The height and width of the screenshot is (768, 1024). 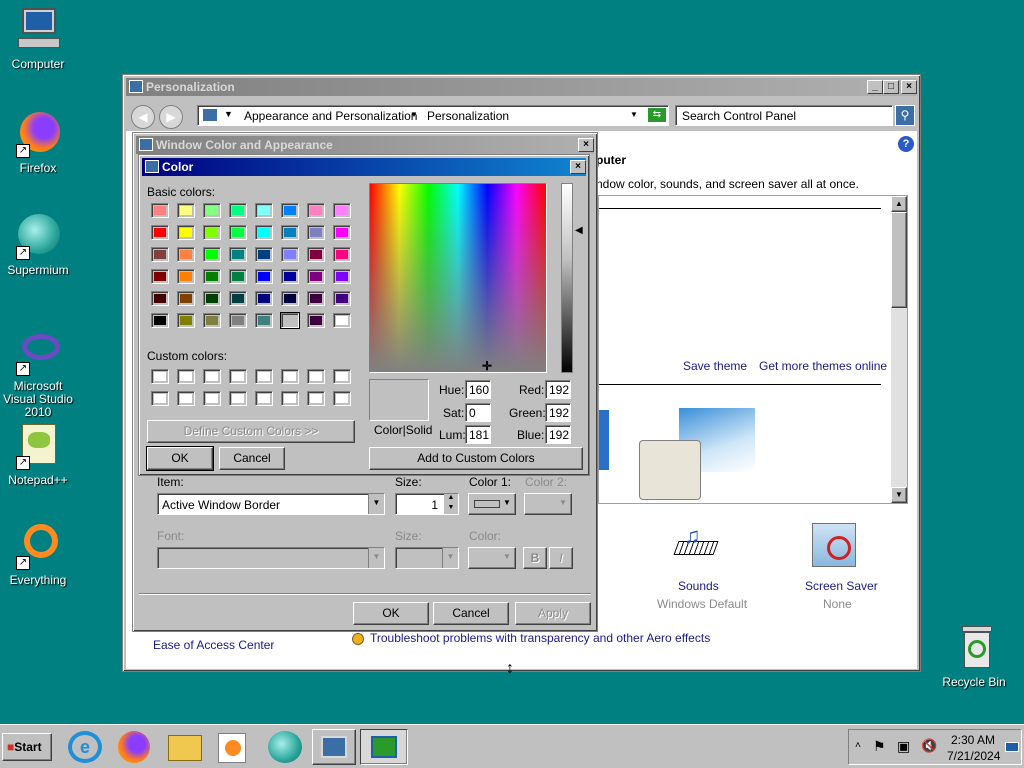 I want to click on help-icon: ?, so click(x=906, y=144).